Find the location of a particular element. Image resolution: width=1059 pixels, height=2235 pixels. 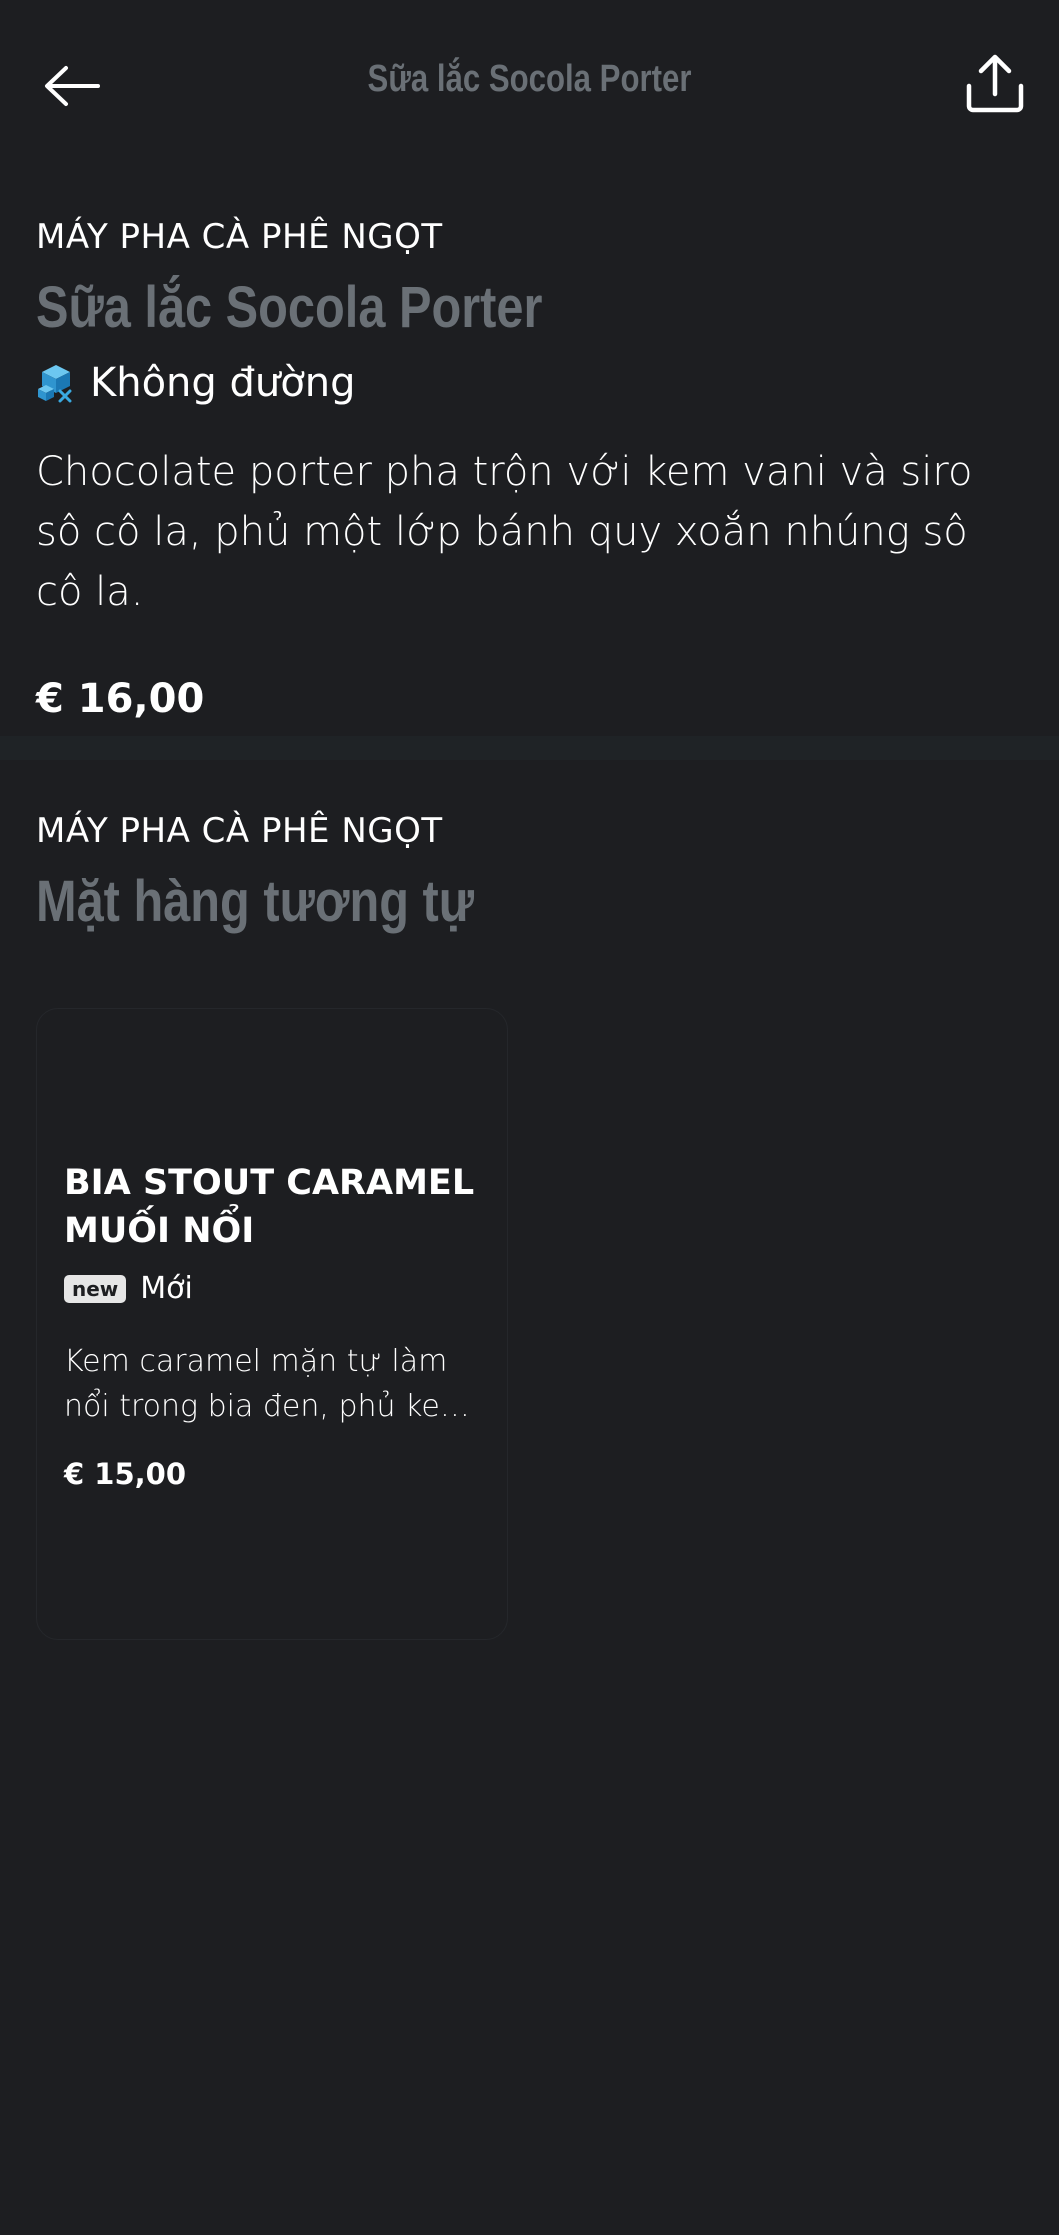

back-button is located at coordinates (72, 88).